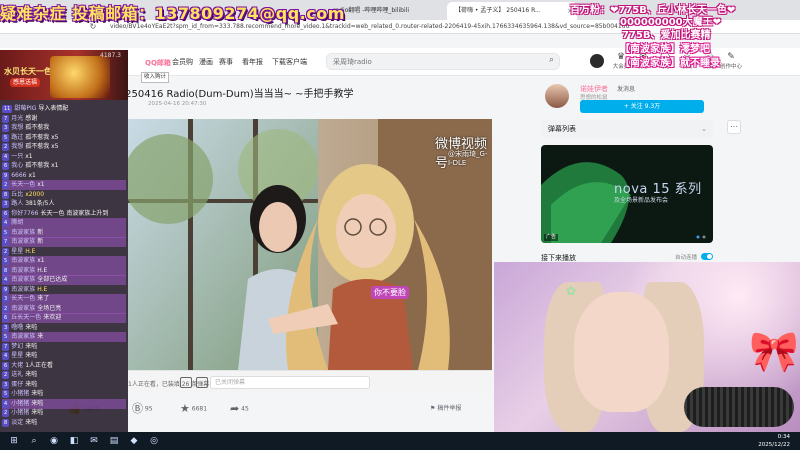  What do you see at coordinates (114, 441) in the screenshot?
I see `app-icon: ▤` at bounding box center [114, 441].